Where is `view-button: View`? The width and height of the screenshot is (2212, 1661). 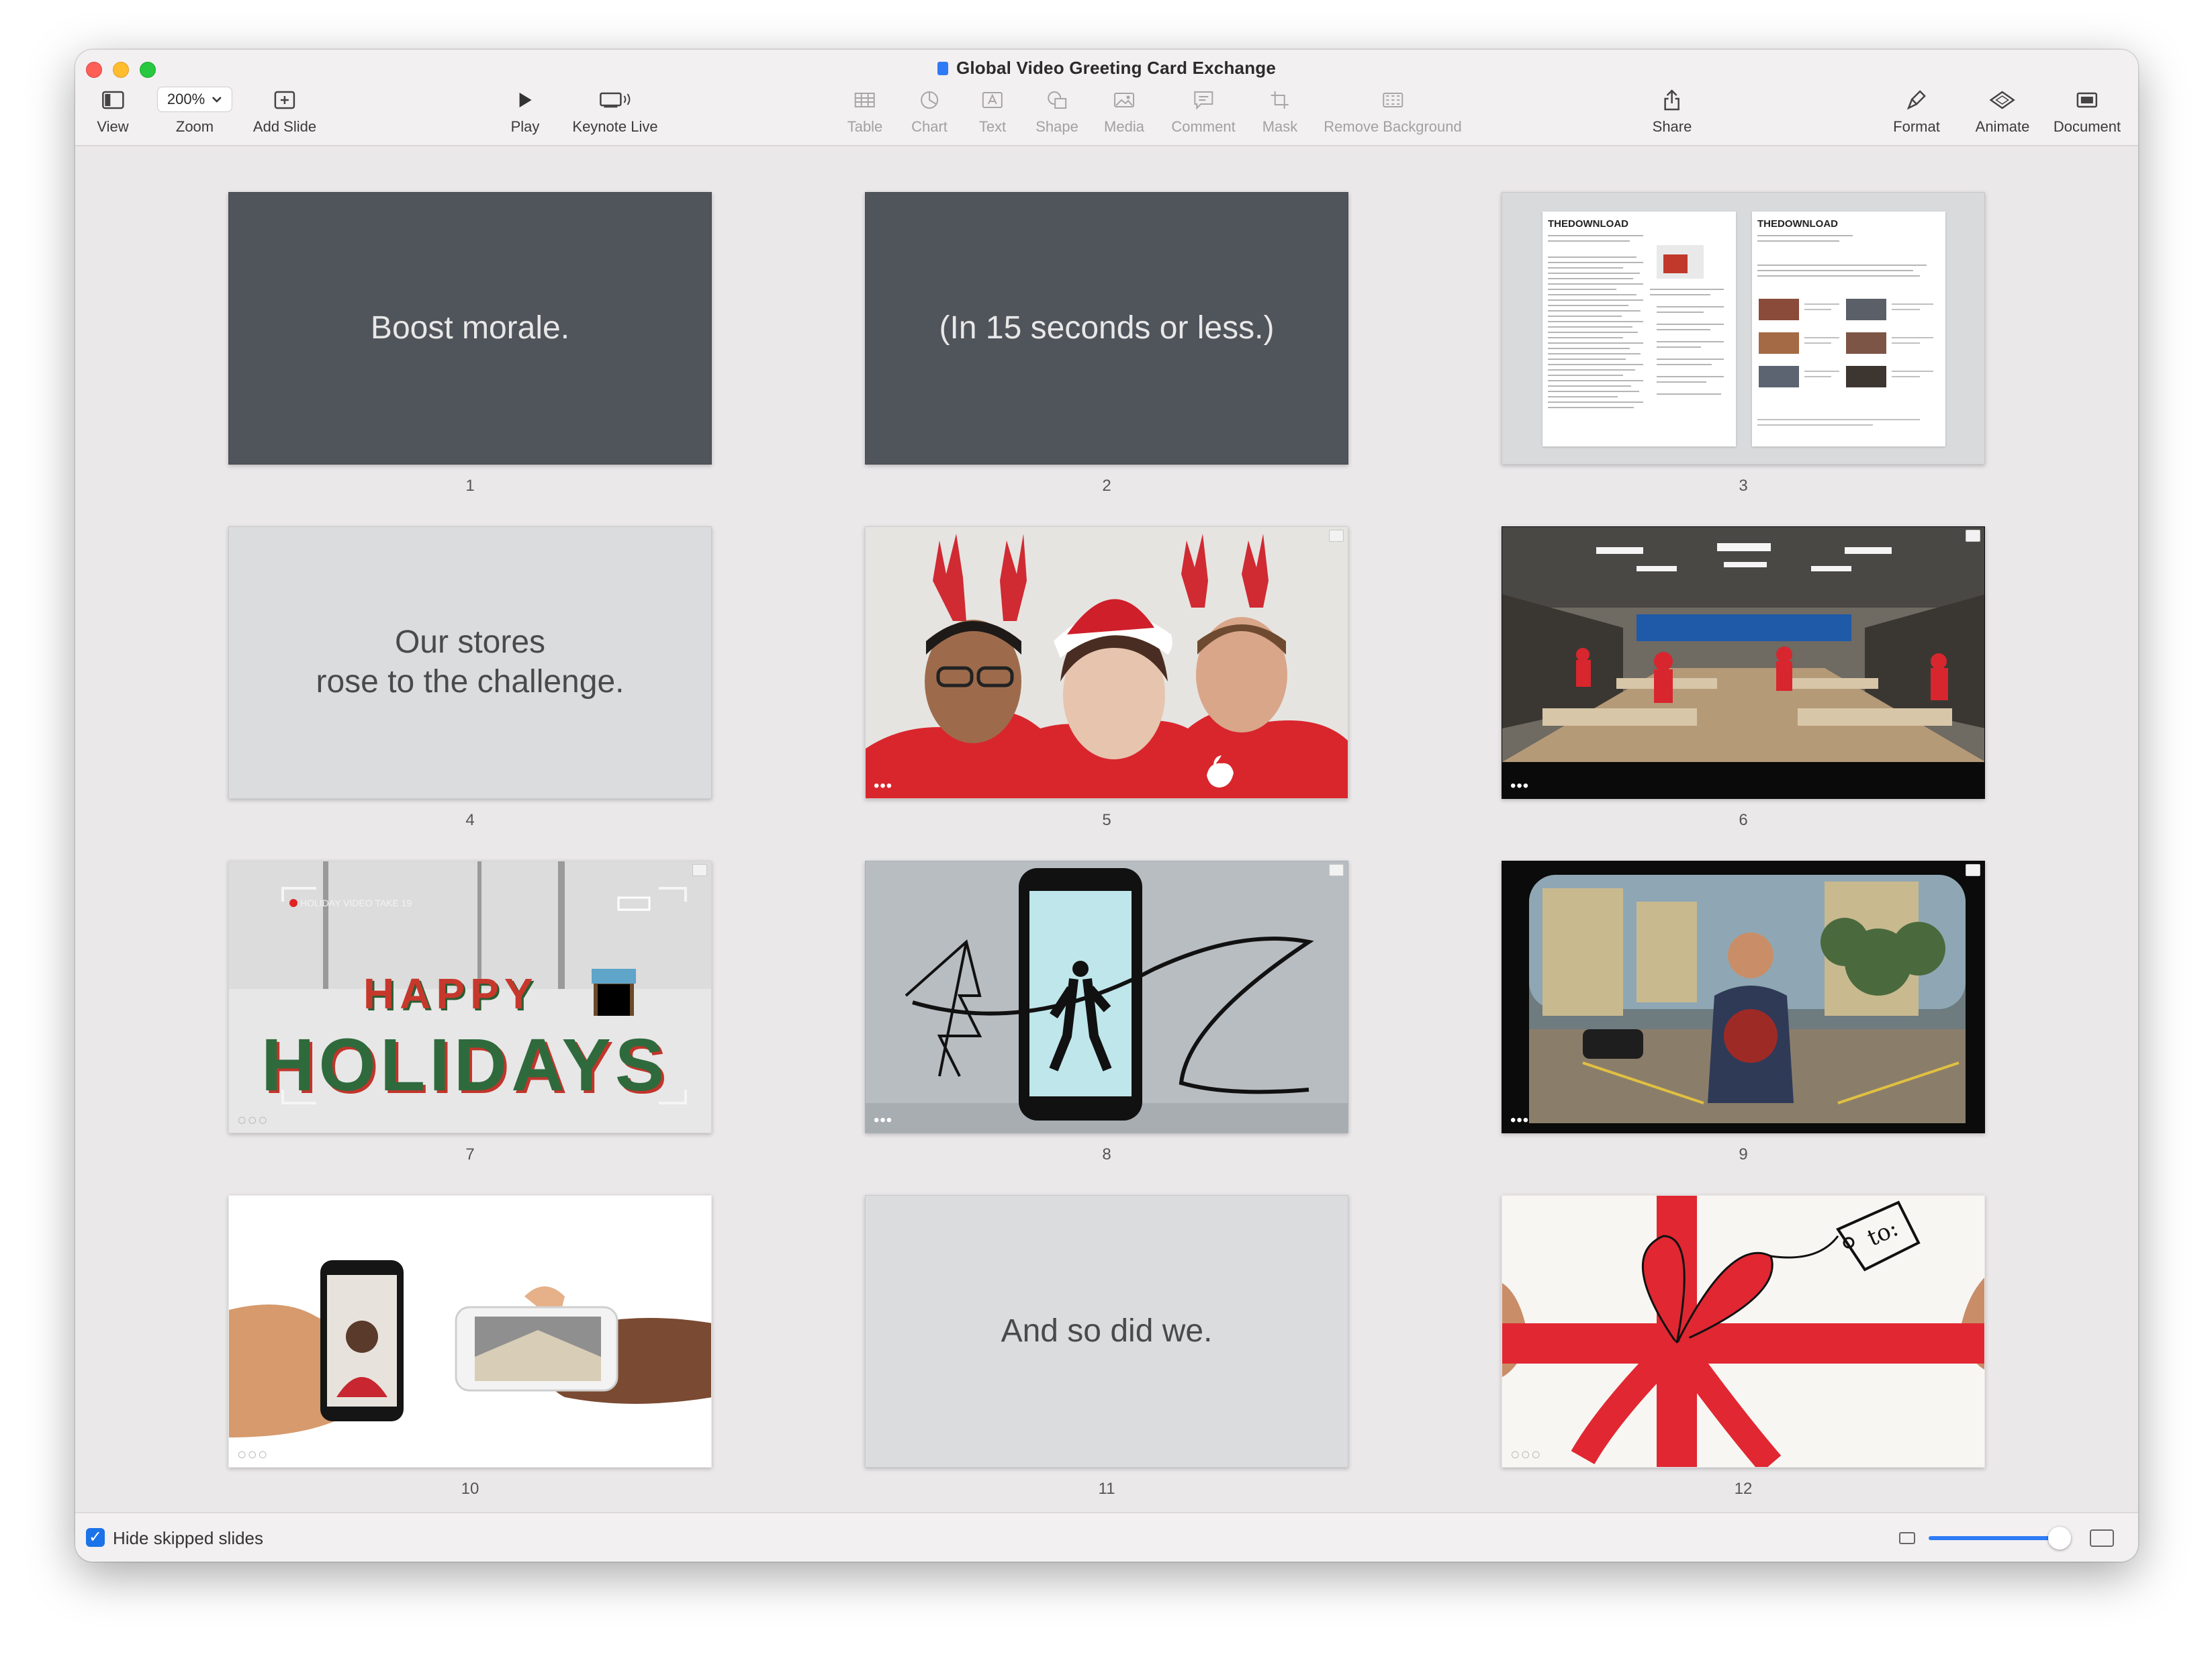
view-button: View is located at coordinates (113, 113).